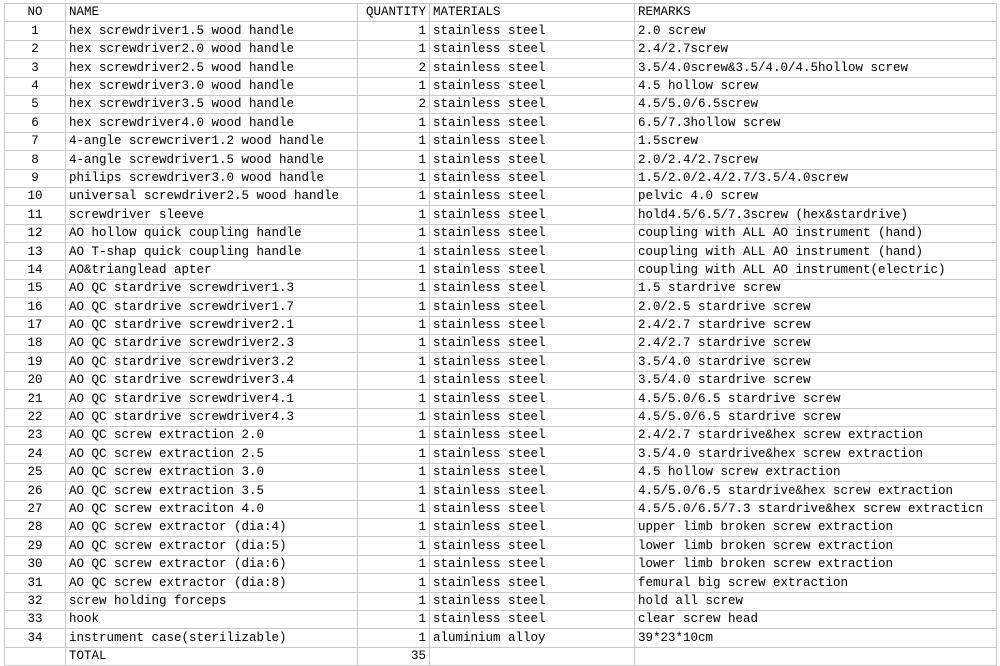 The image size is (1000, 666). What do you see at coordinates (35, 472) in the screenshot?
I see `cell-no: 25` at bounding box center [35, 472].